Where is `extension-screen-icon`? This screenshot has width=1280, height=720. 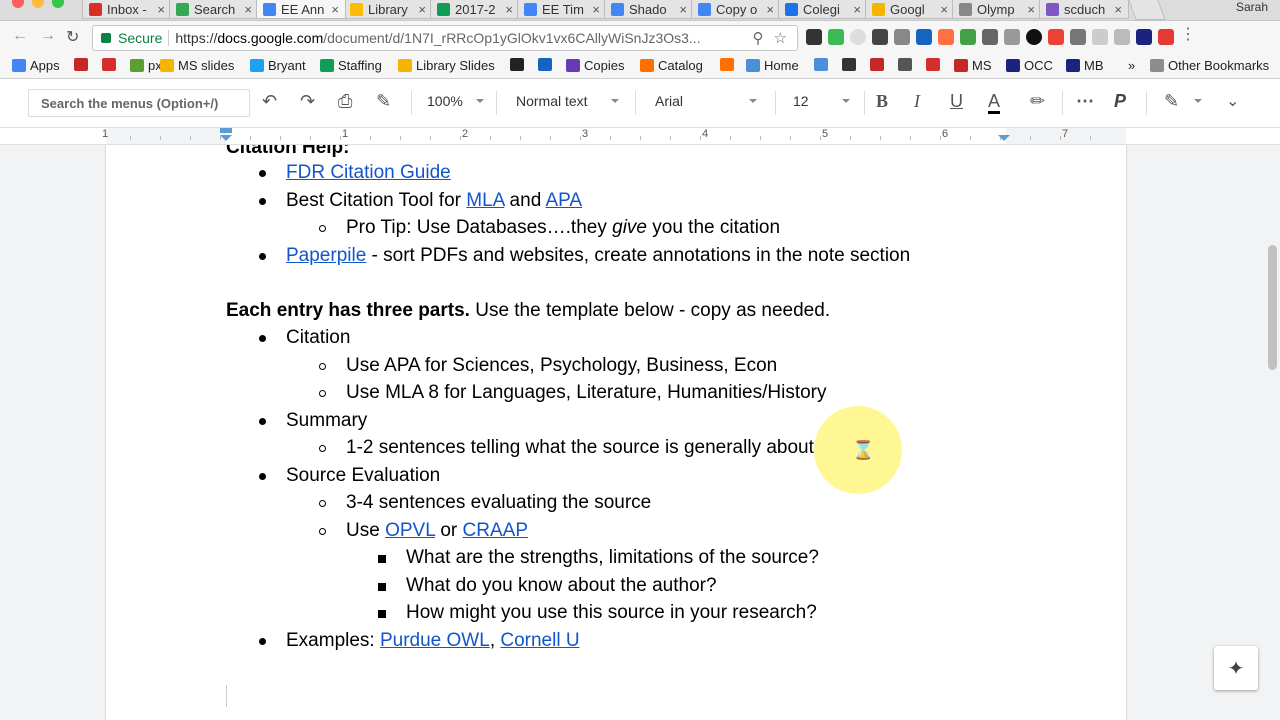 extension-screen-icon is located at coordinates (1122, 37).